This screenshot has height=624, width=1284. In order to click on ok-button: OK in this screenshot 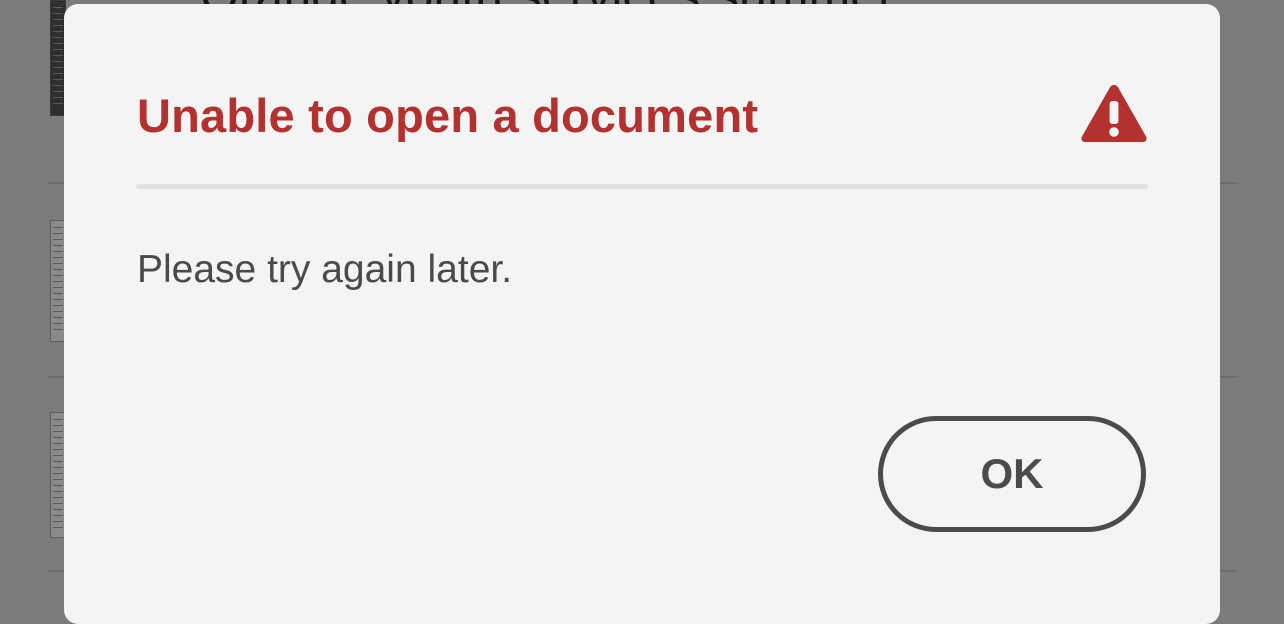, I will do `click(1012, 474)`.